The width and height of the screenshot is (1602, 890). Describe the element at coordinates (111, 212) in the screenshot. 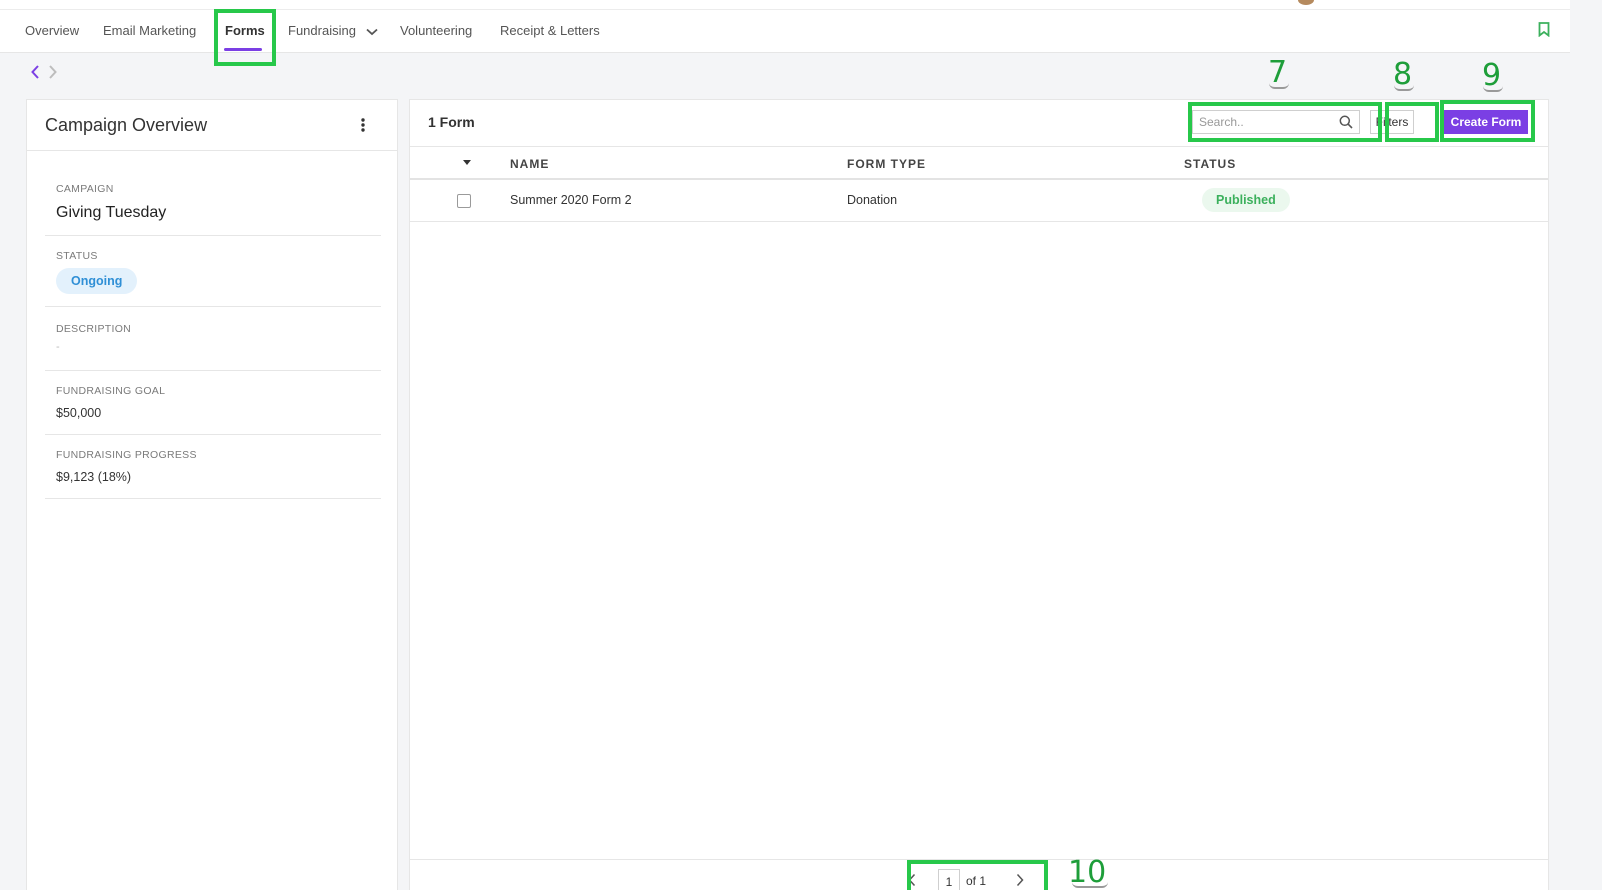

I see `campaign-name: Giving Tuesday` at that location.